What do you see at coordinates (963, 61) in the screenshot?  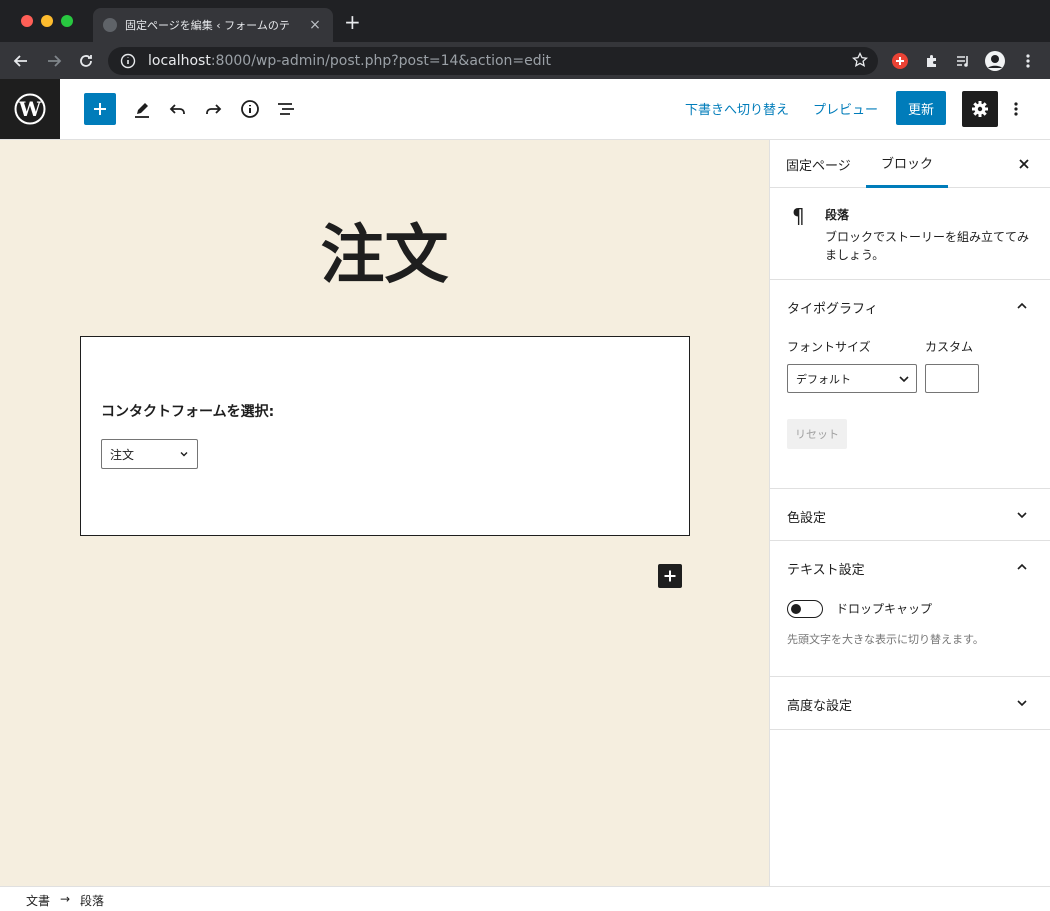 I see `reading-list-icon` at bounding box center [963, 61].